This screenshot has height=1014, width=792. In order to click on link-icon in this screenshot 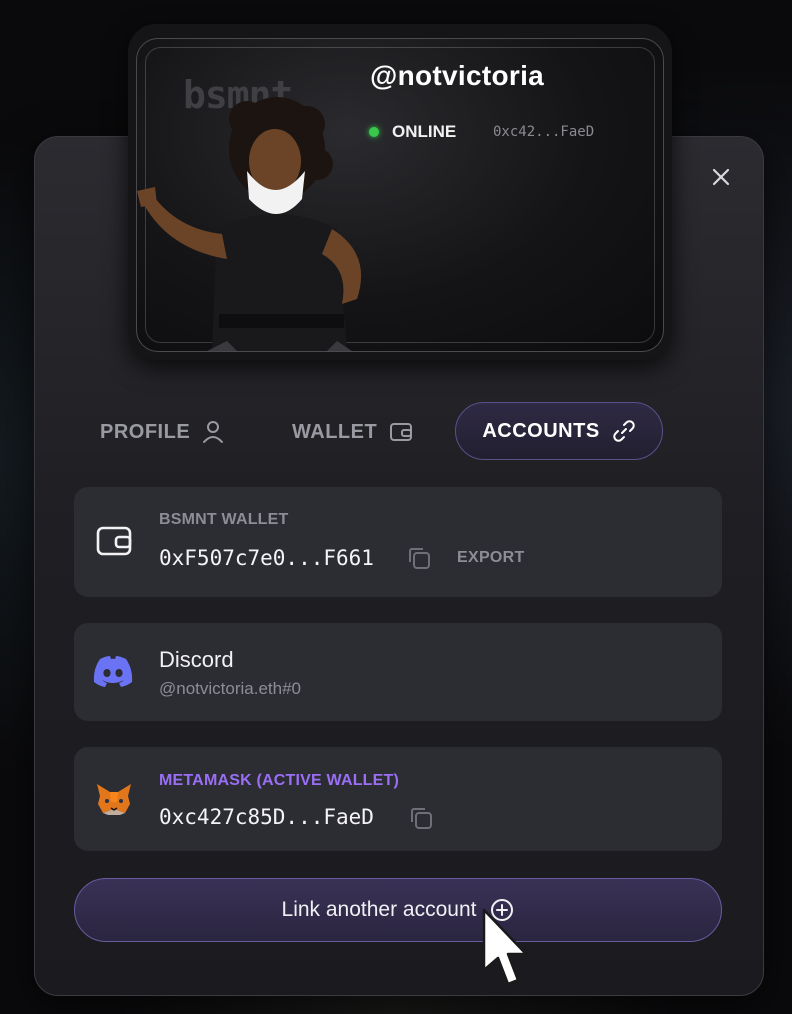, I will do `click(623, 431)`.